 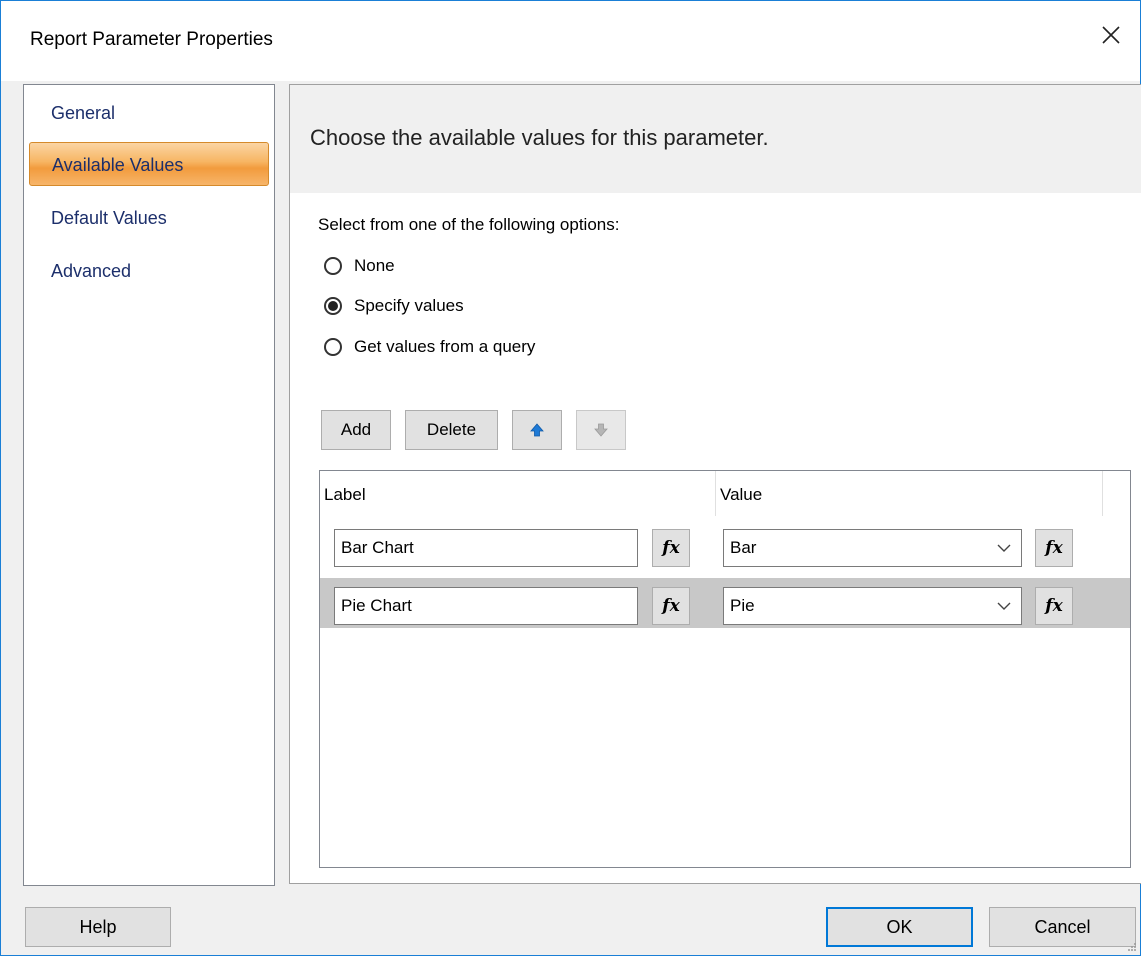 I want to click on move-down-button, so click(x=601, y=430).